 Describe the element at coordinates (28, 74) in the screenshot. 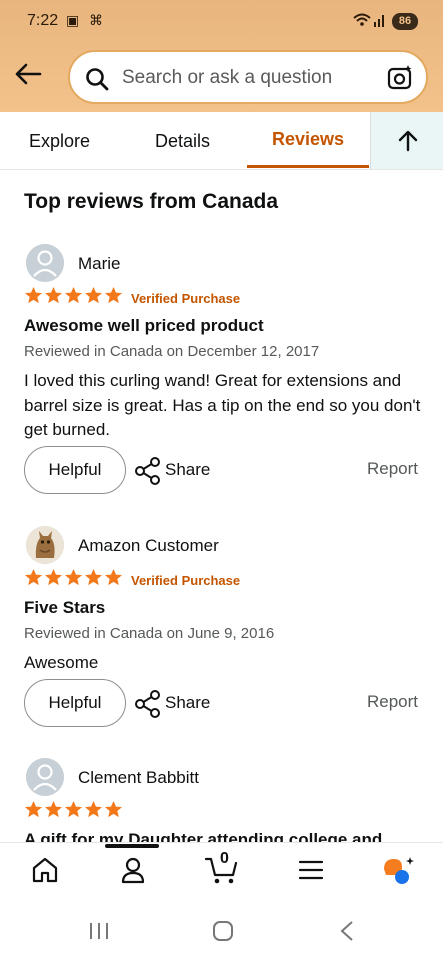

I see `back-arrow-icon` at that location.